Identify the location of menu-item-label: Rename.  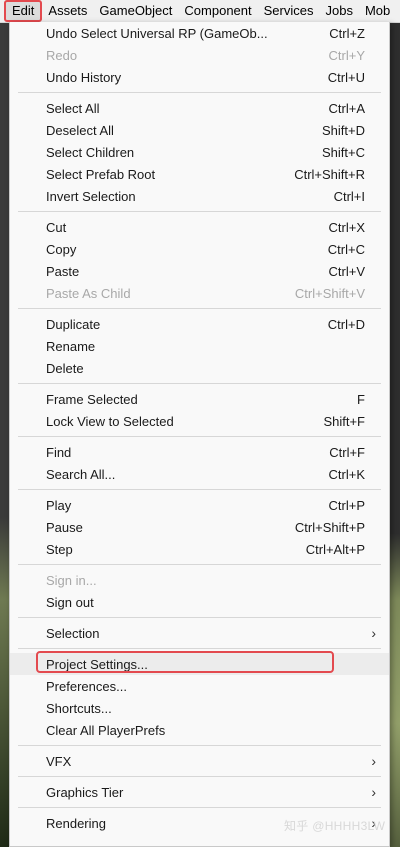
(71, 346).